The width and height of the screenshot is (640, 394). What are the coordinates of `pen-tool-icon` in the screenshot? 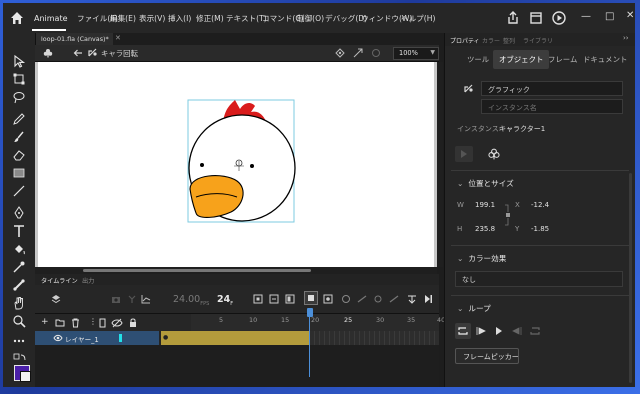 It's located at (19, 213).